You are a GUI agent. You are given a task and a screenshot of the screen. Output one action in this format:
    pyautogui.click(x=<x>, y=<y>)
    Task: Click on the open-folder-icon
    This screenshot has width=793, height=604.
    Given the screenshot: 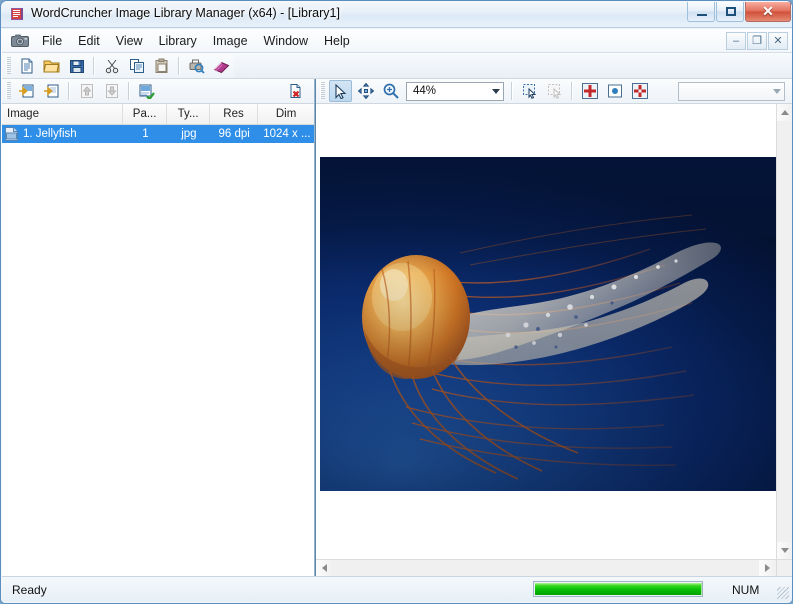 What is the action you would take?
    pyautogui.click(x=51, y=66)
    